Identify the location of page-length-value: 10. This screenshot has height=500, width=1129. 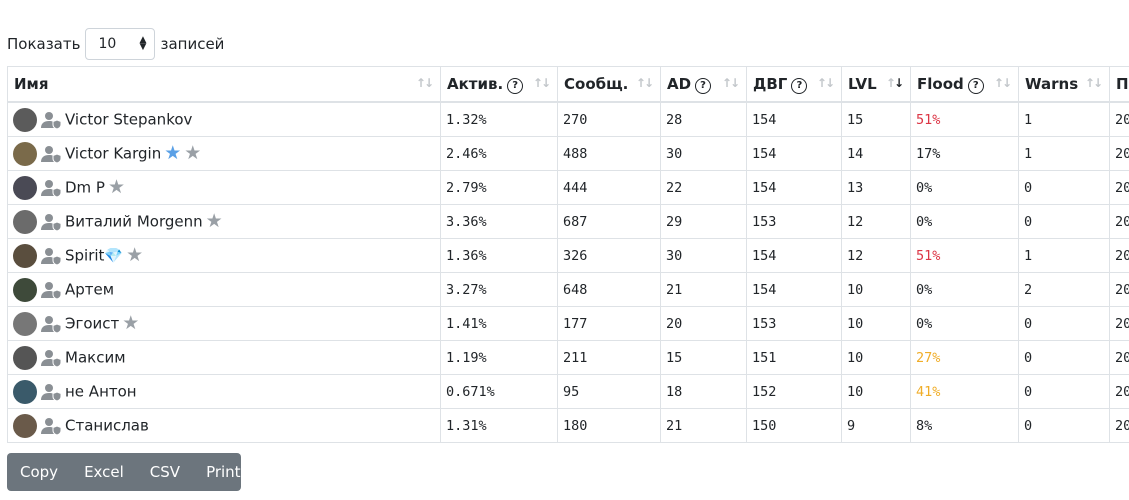
(107, 44).